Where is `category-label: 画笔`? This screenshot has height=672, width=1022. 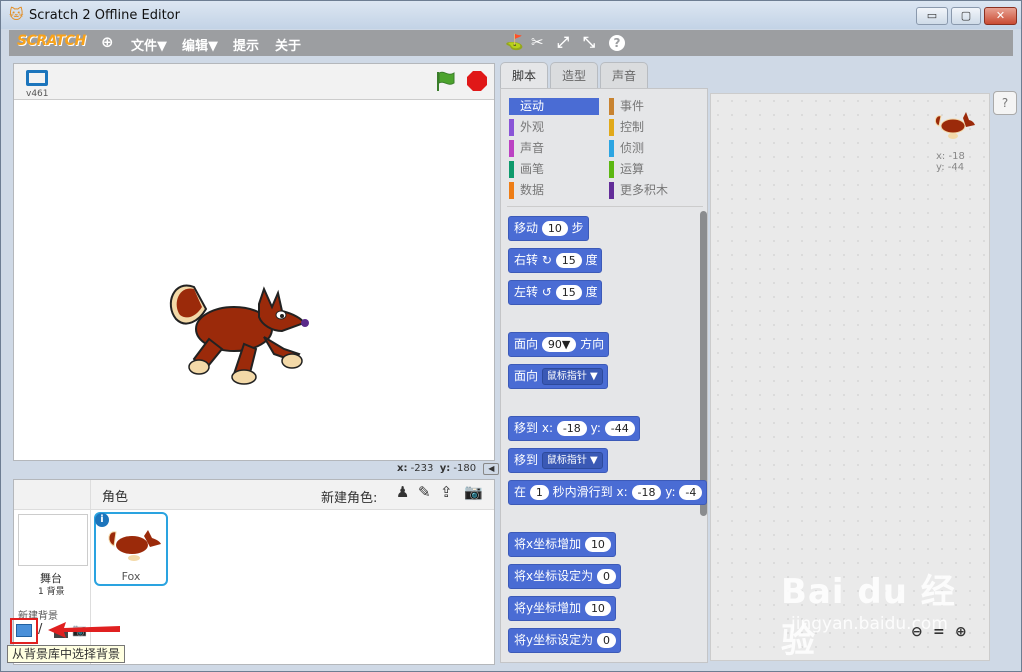 category-label: 画笔 is located at coordinates (532, 169).